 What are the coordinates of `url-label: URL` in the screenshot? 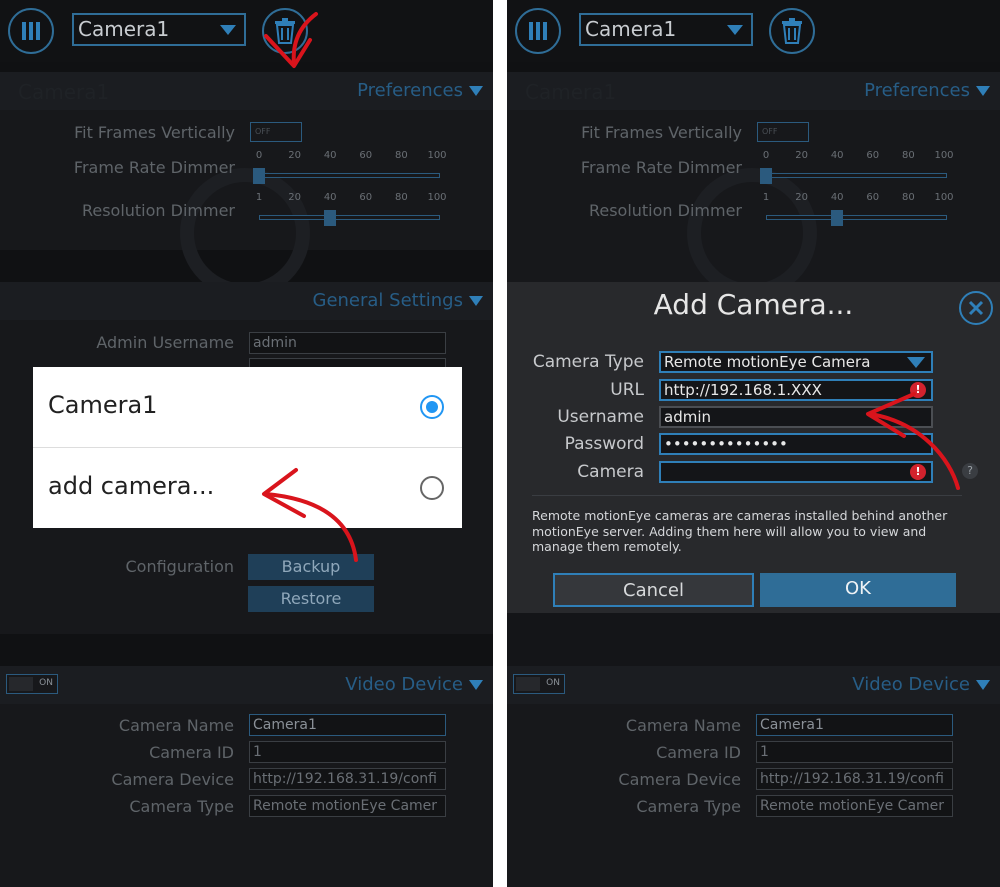 It's located at (627, 390).